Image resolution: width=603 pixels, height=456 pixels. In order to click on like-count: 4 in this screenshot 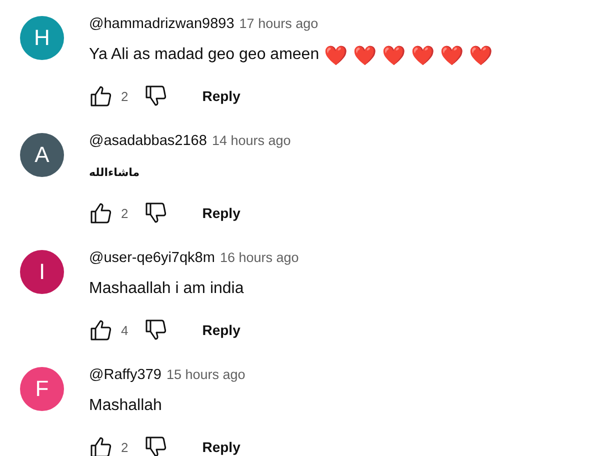, I will do `click(124, 330)`.